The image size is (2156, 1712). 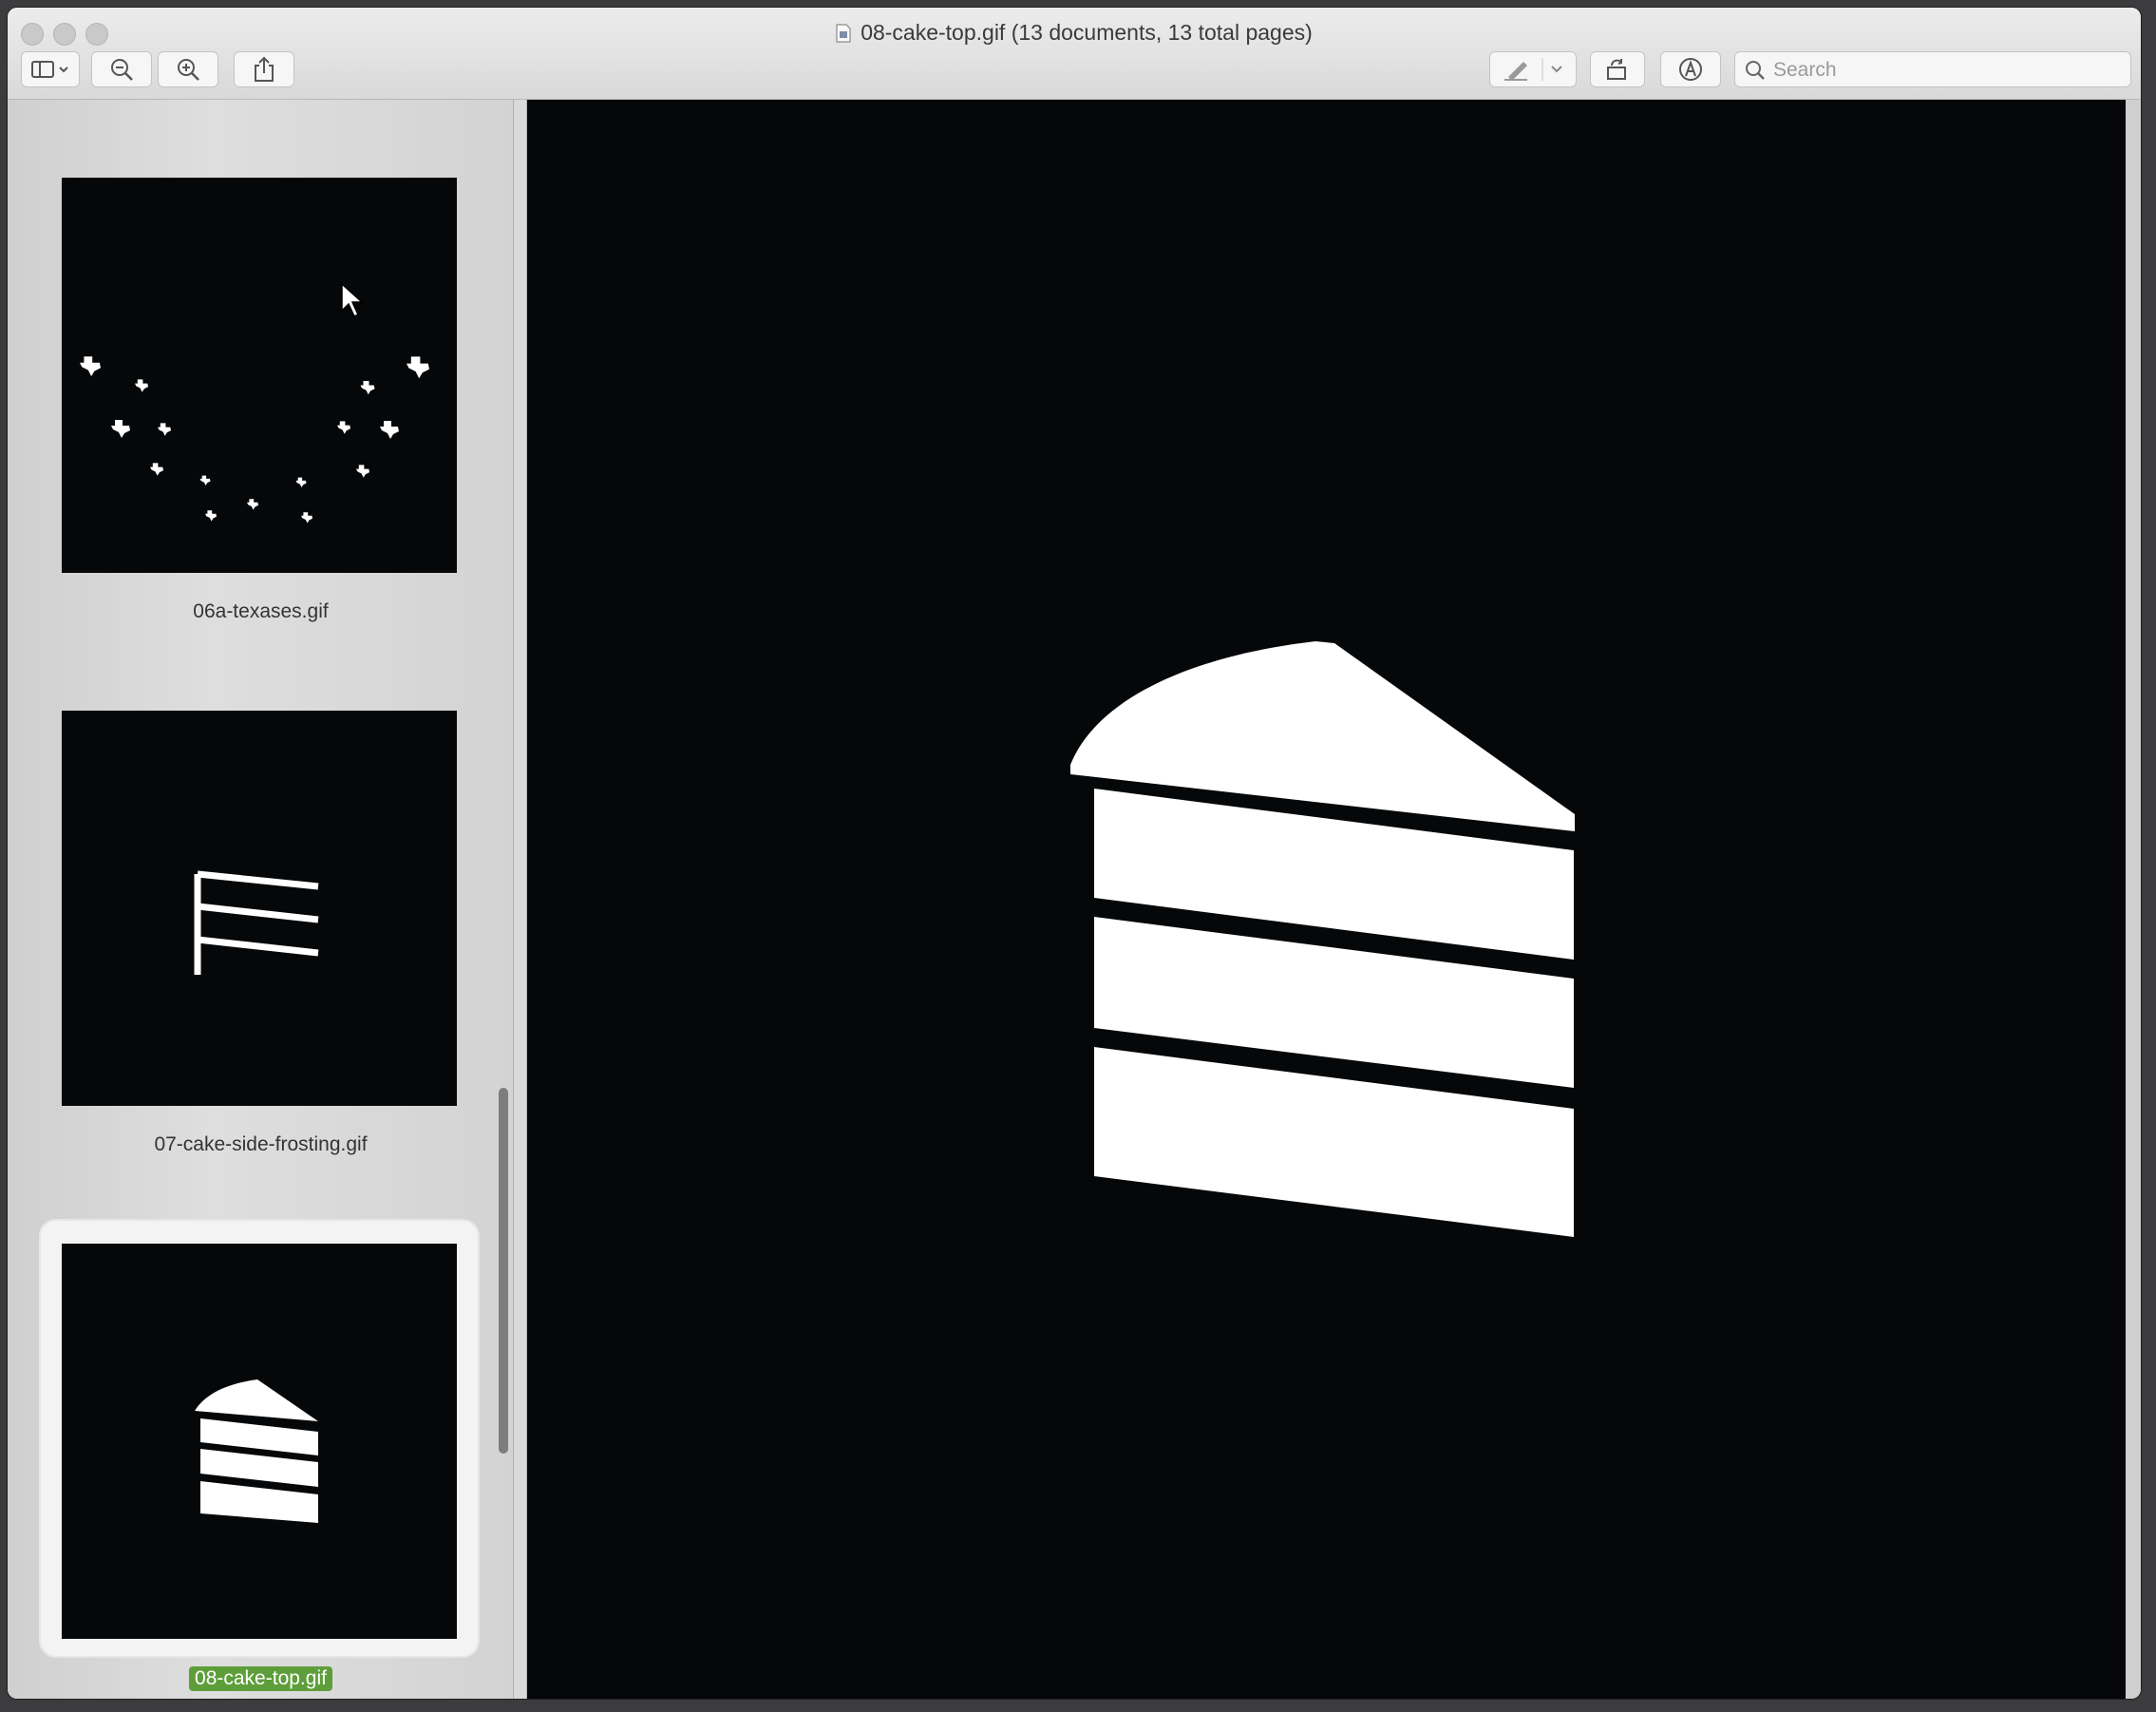 I want to click on thumbnail-item-selected, so click(x=259, y=1441).